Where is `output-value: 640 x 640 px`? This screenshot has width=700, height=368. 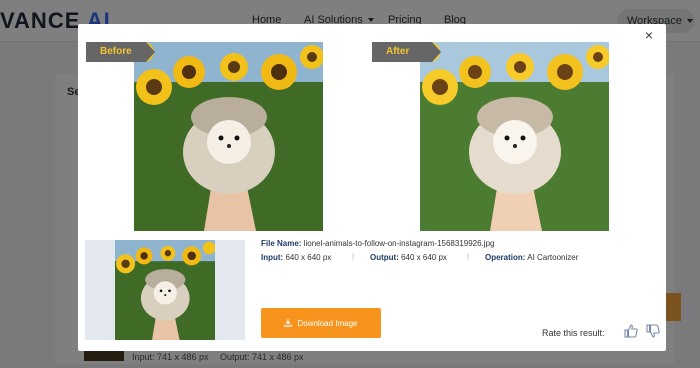 output-value: 640 x 640 px is located at coordinates (424, 257).